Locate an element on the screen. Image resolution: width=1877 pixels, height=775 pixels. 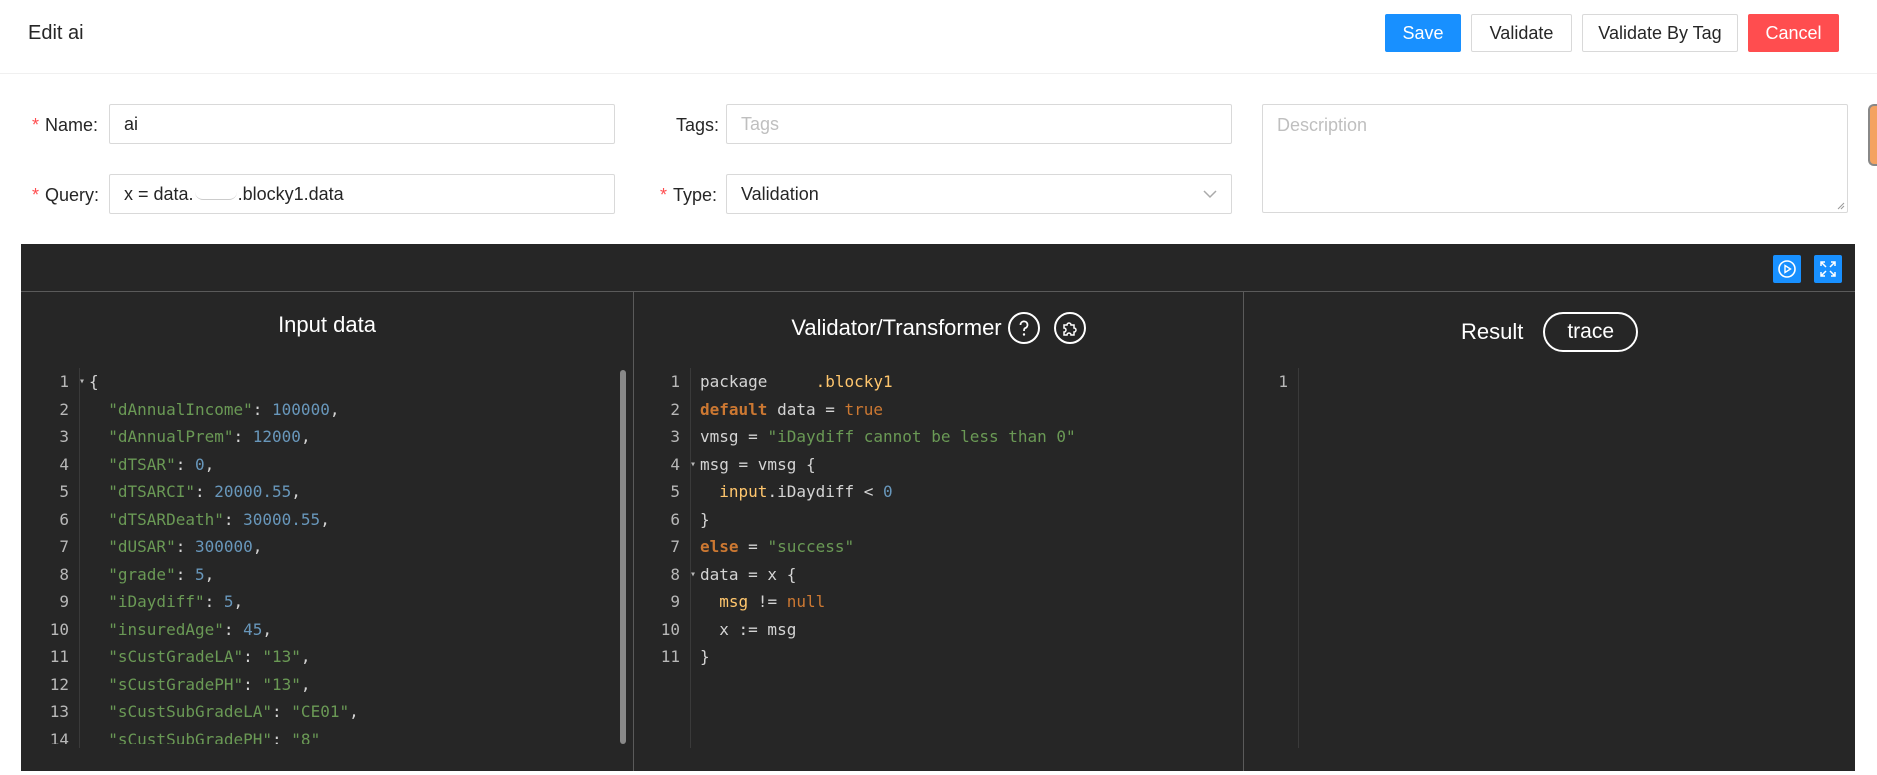
result-code-editor: 1 is located at coordinates (1544, 382).